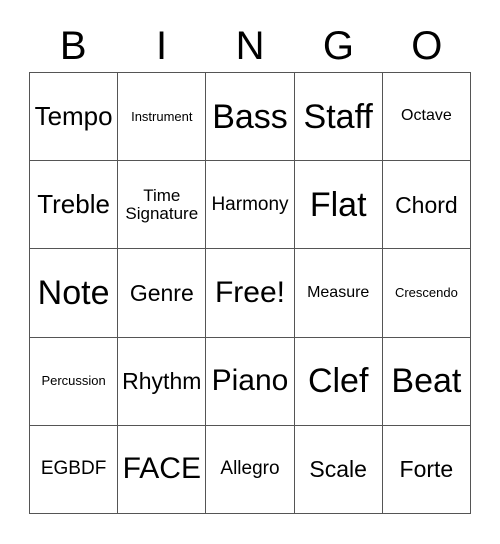 This screenshot has height=544, width=500. I want to click on bingo-cell: EGBDF, so click(74, 469).